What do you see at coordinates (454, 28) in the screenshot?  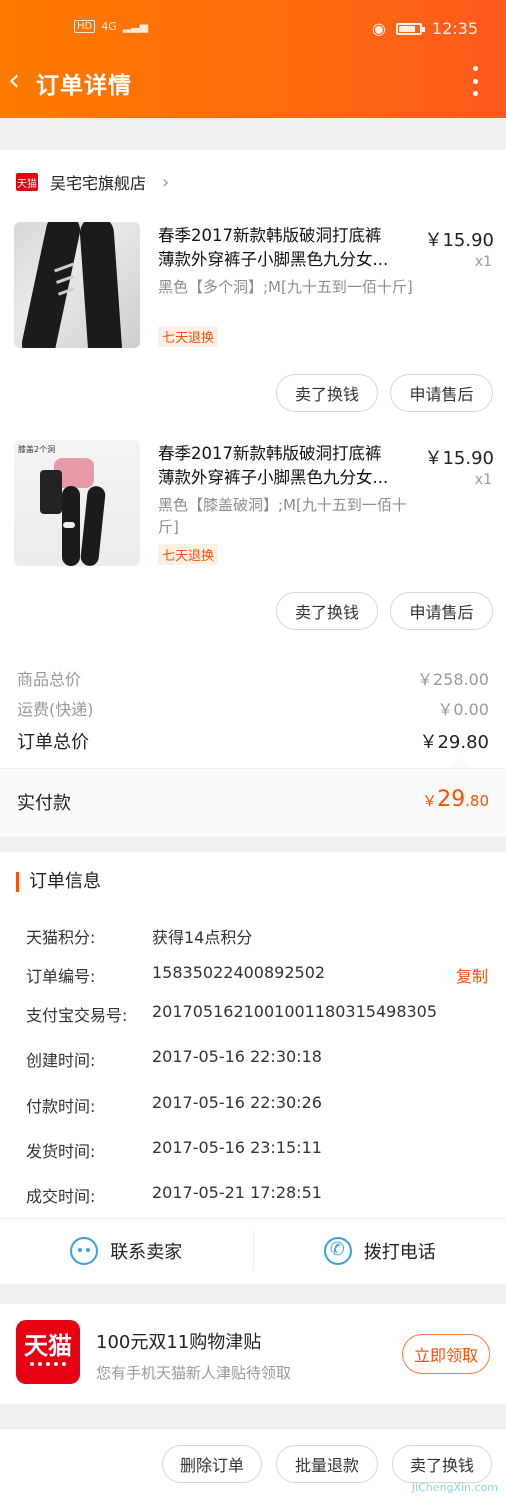 I see `status-time: 12:35` at bounding box center [454, 28].